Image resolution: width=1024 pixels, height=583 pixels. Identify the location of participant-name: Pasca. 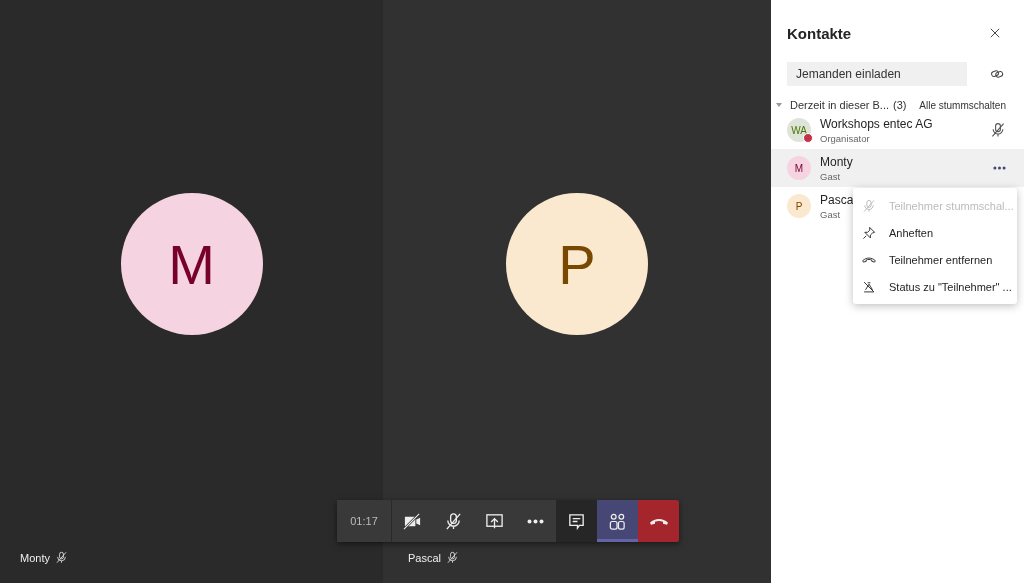
(837, 199).